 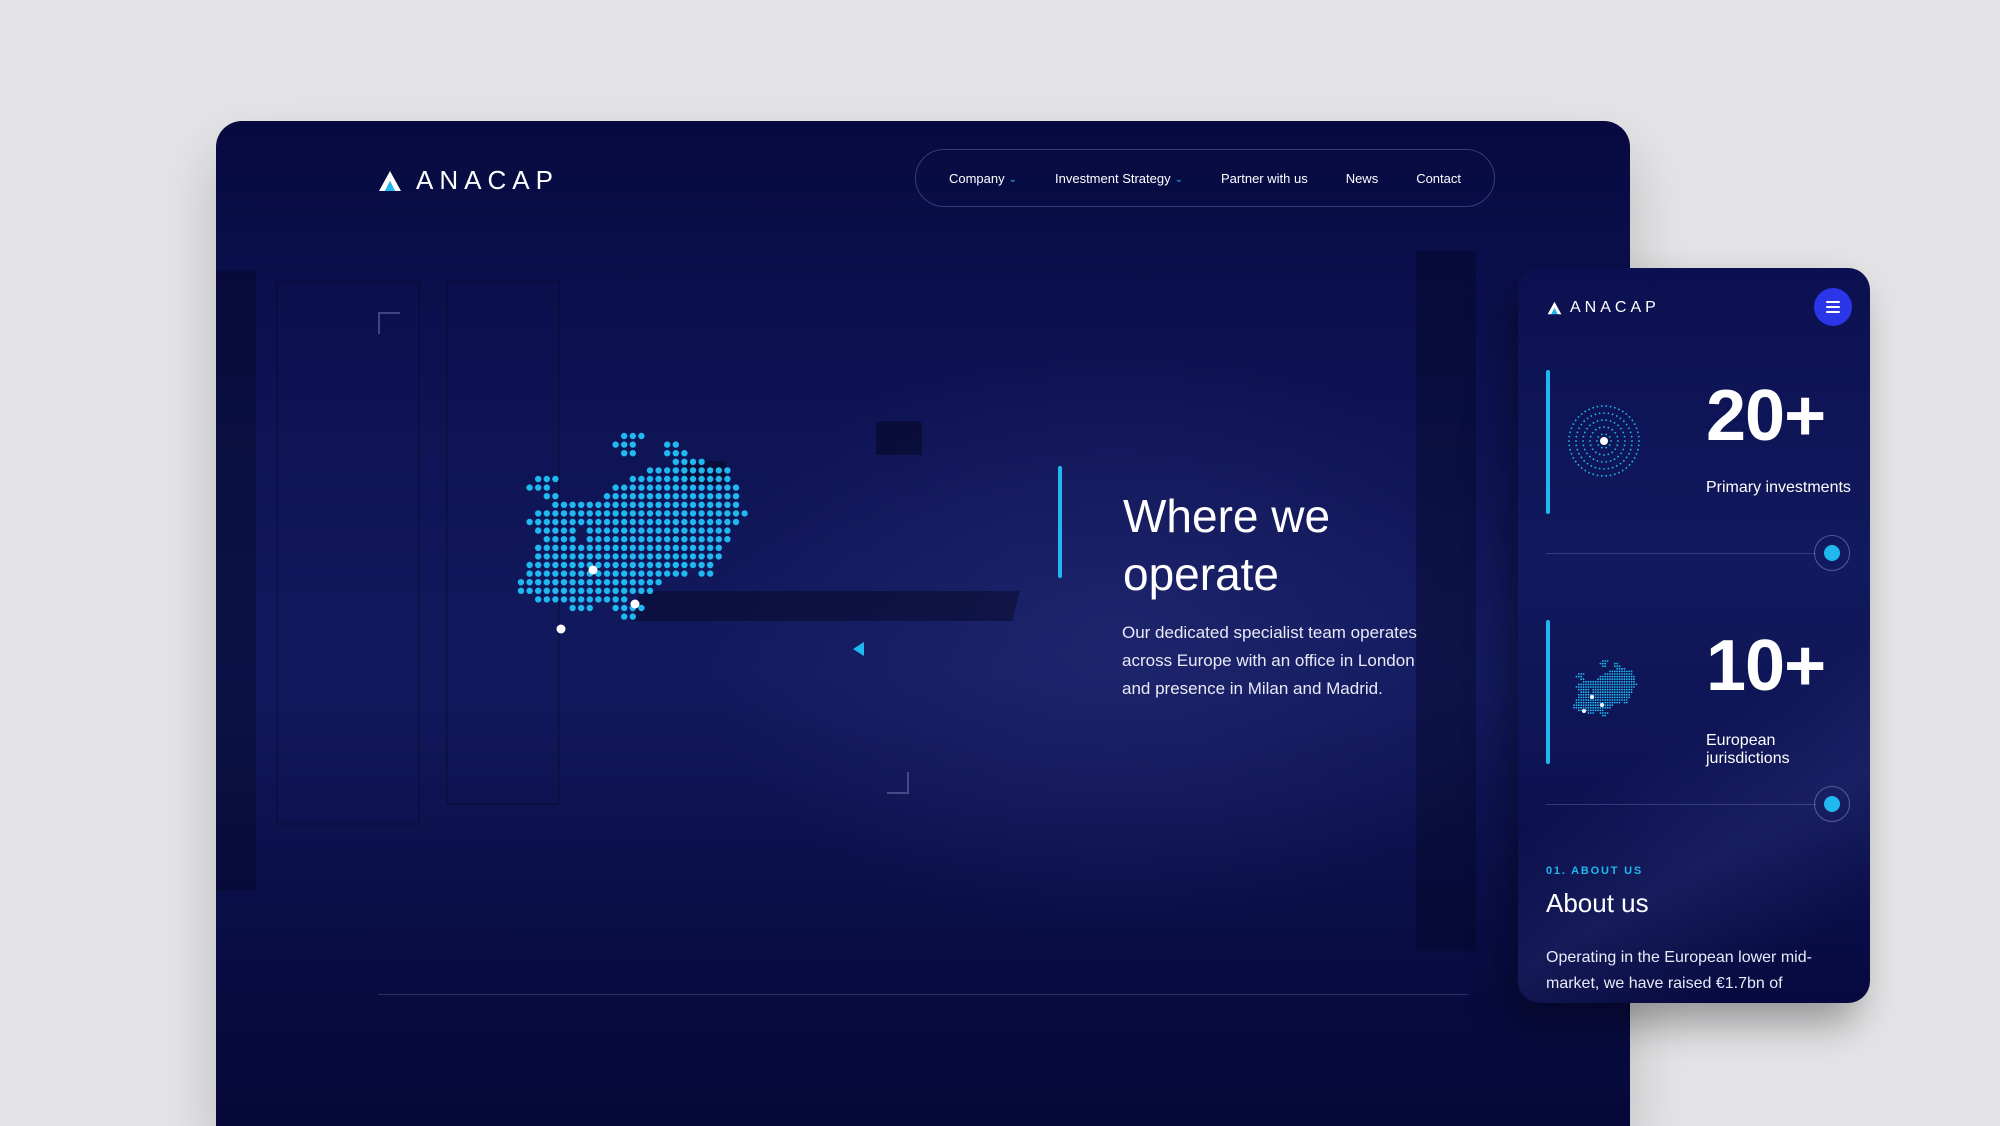 I want to click on site-logo: ANACAP, so click(x=468, y=180).